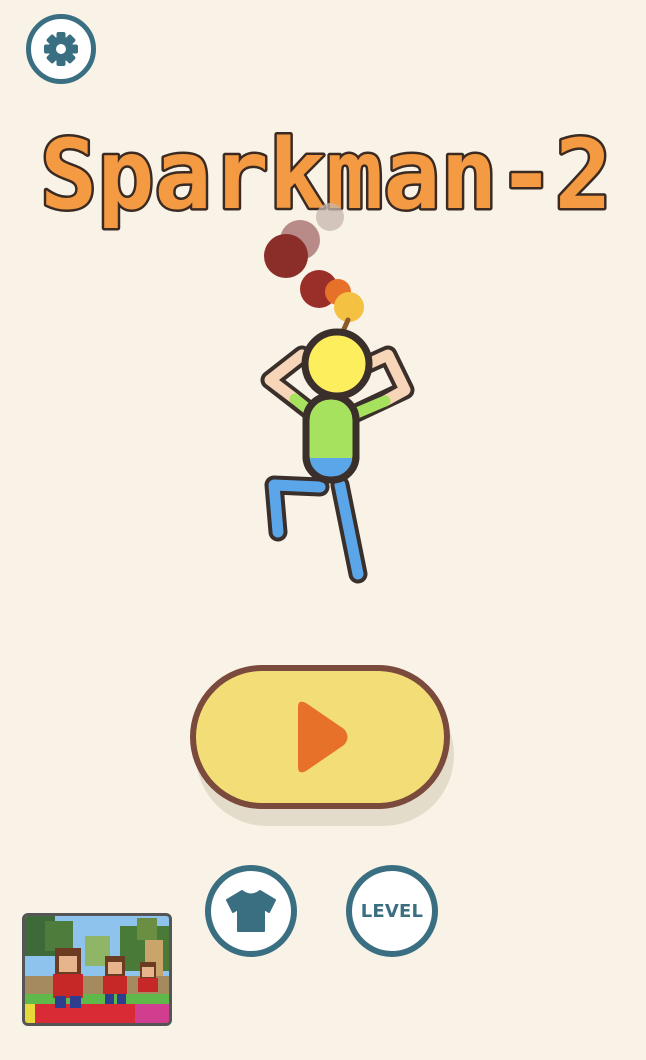  I want to click on settings-button, so click(61, 49).